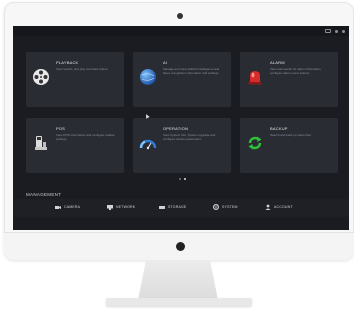  What do you see at coordinates (82, 69) in the screenshot?
I see `tile-description: View search, and play recorded videos.` at bounding box center [82, 69].